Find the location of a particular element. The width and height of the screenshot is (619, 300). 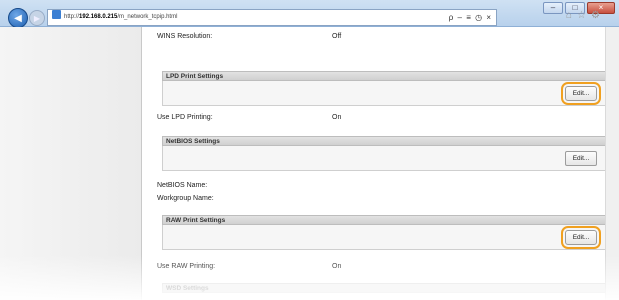

minimize-button: – is located at coordinates (553, 8).